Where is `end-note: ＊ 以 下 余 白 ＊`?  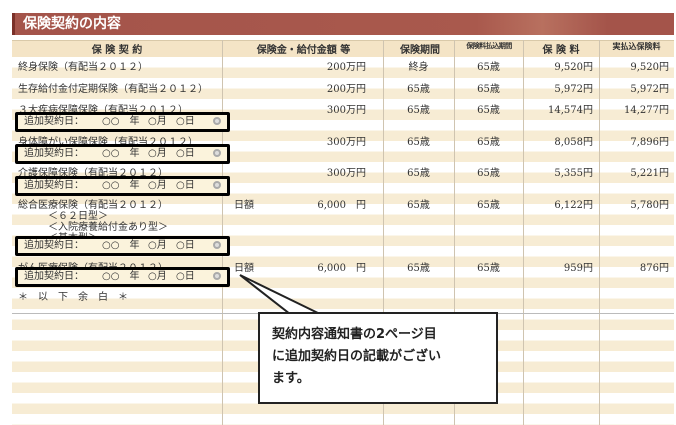 end-note: ＊ 以 下 余 白 ＊ is located at coordinates (73, 297).